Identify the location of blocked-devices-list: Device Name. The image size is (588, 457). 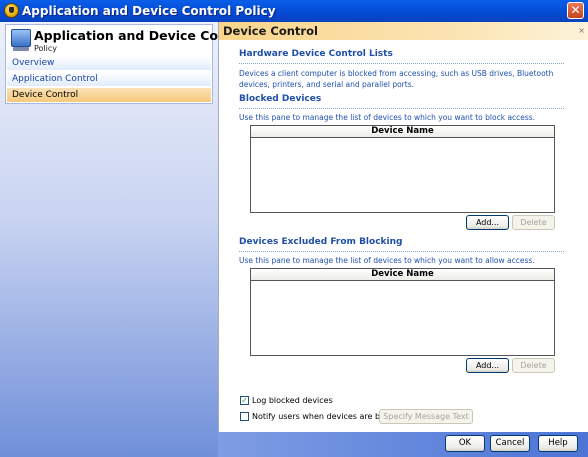
(402, 169).